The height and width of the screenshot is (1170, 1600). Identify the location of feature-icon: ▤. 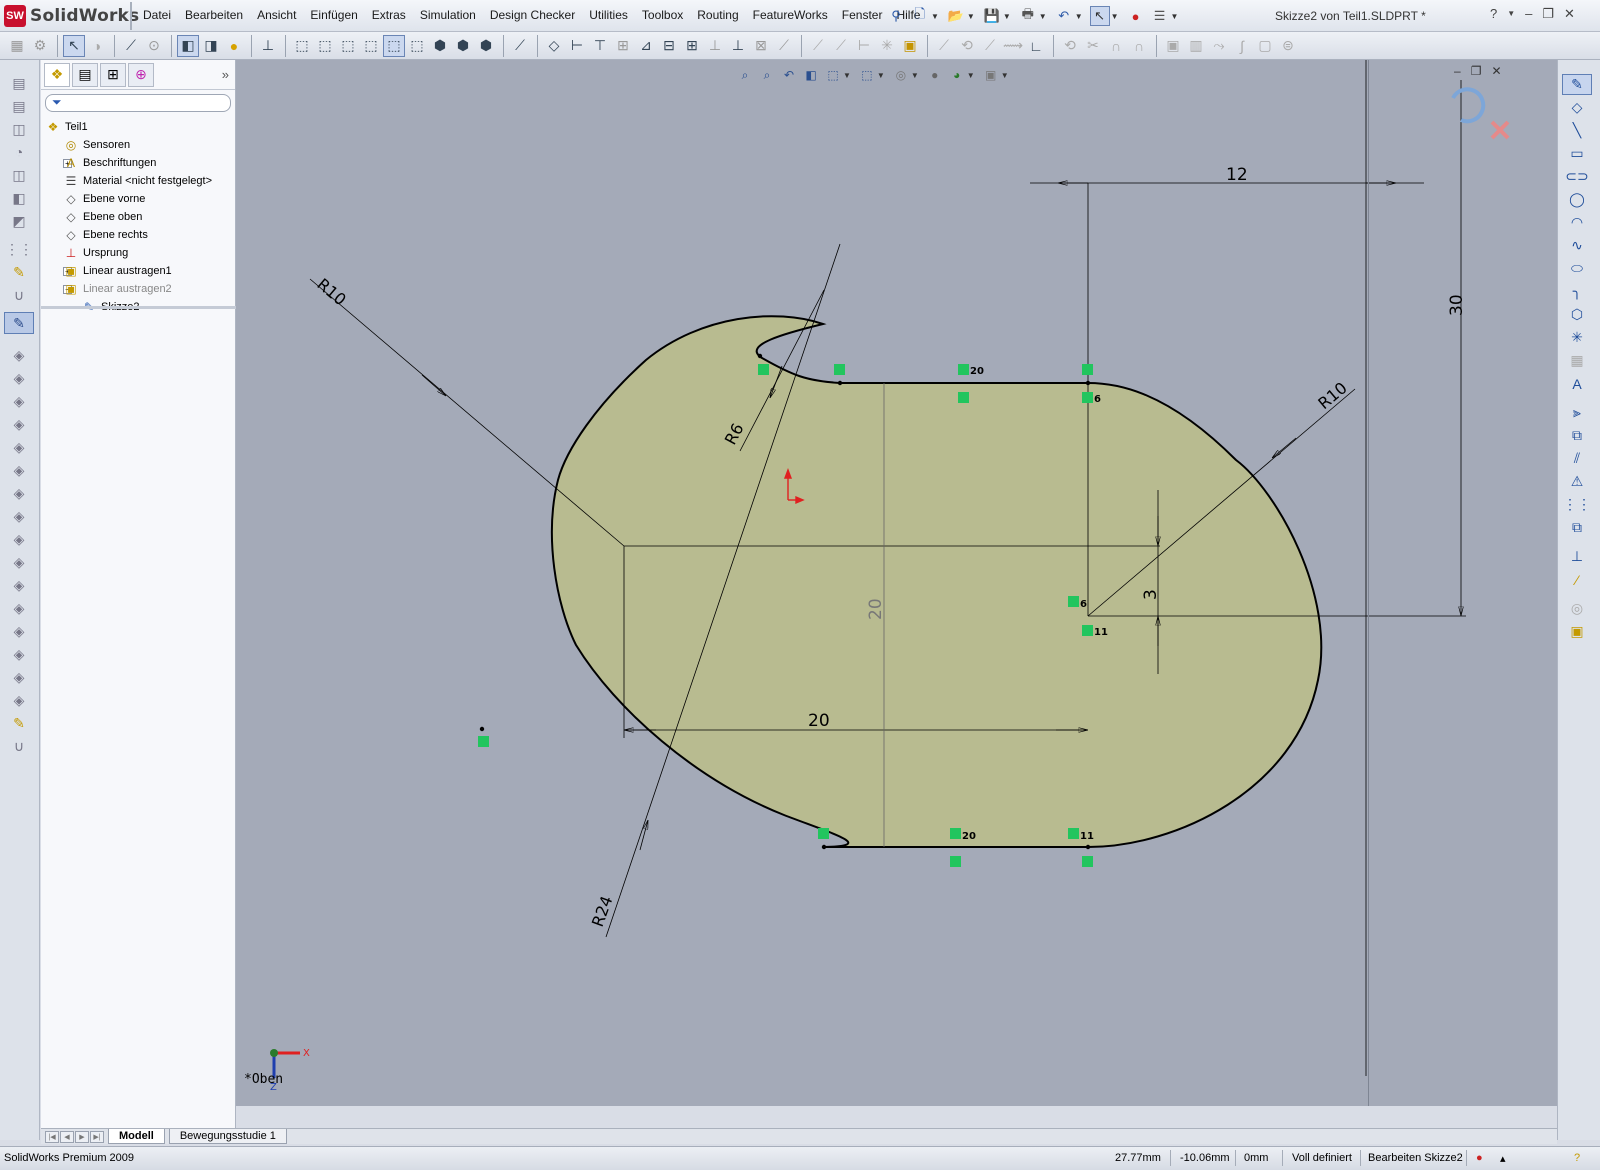
(19, 83).